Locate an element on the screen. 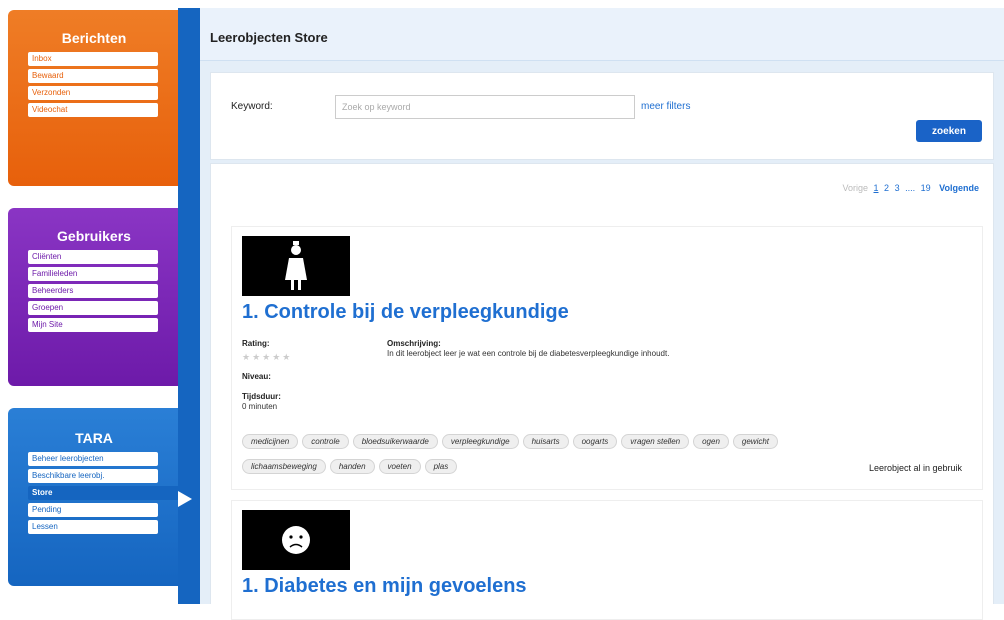 This screenshot has width=1004, height=620. search-panel: Keyword: meer filters zoeken is located at coordinates (602, 116).